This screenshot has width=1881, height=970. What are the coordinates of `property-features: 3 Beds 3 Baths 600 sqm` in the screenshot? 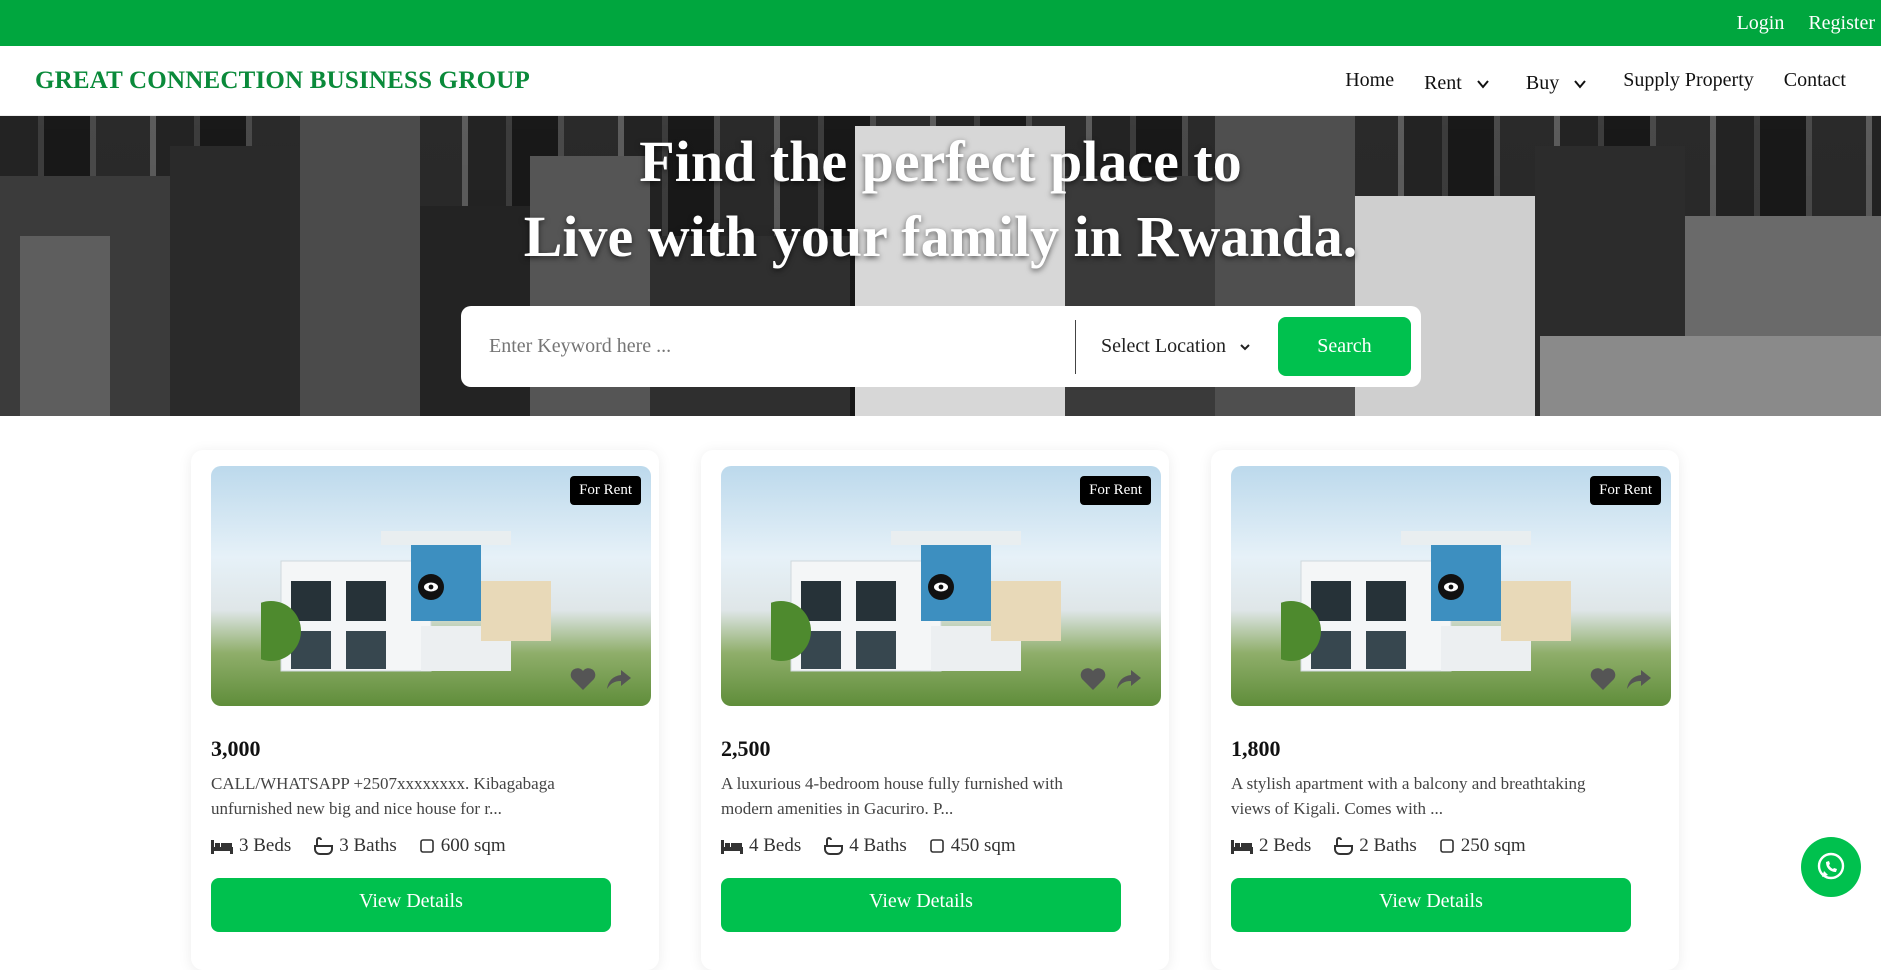 It's located at (425, 846).